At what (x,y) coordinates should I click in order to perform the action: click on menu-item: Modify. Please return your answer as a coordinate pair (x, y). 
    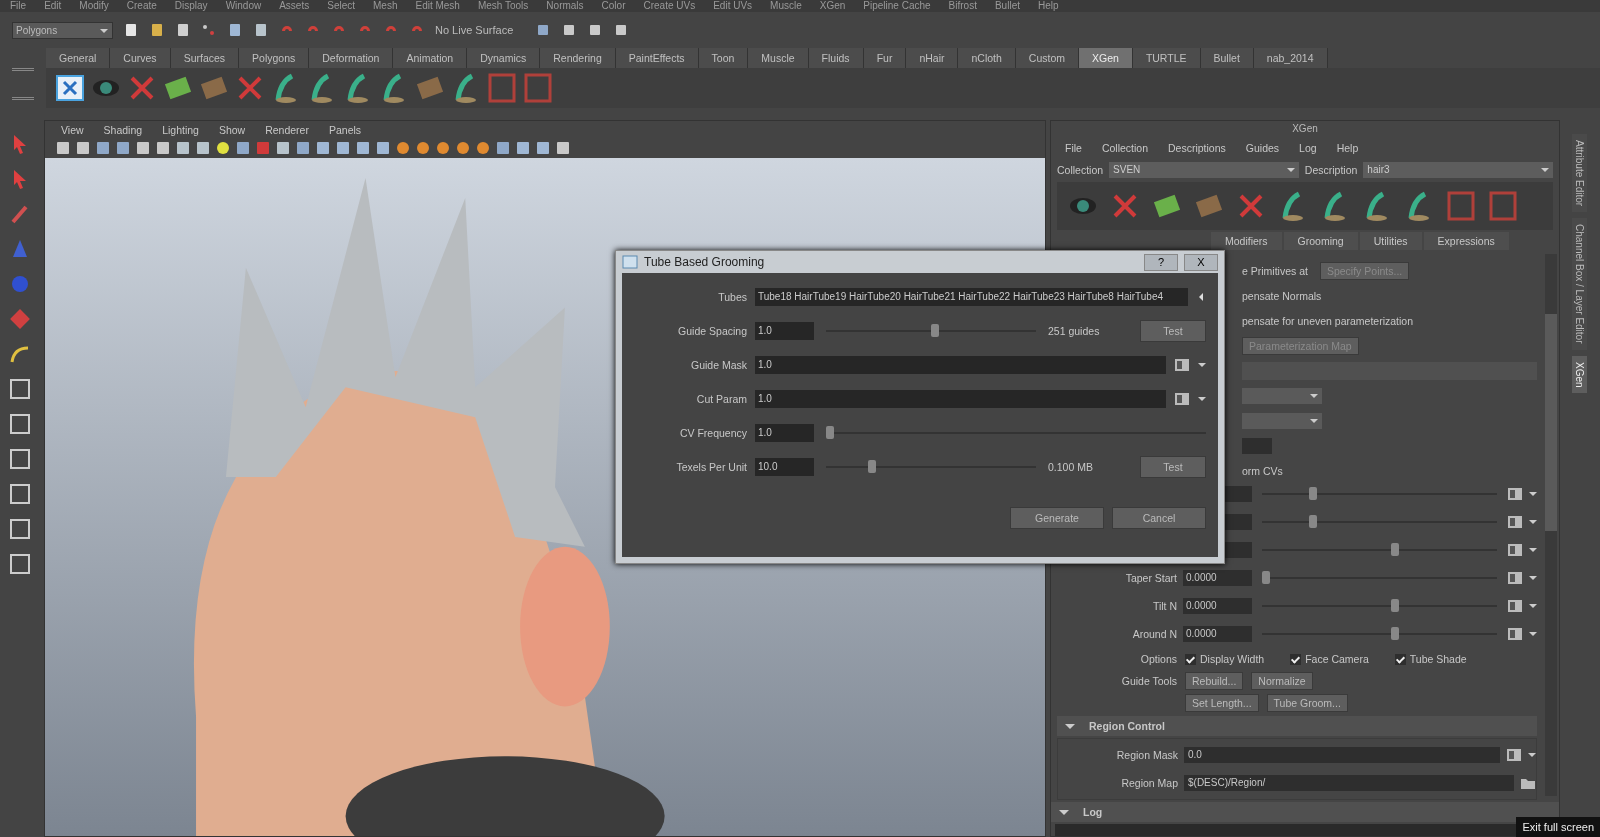
    Looking at the image, I should click on (94, 6).